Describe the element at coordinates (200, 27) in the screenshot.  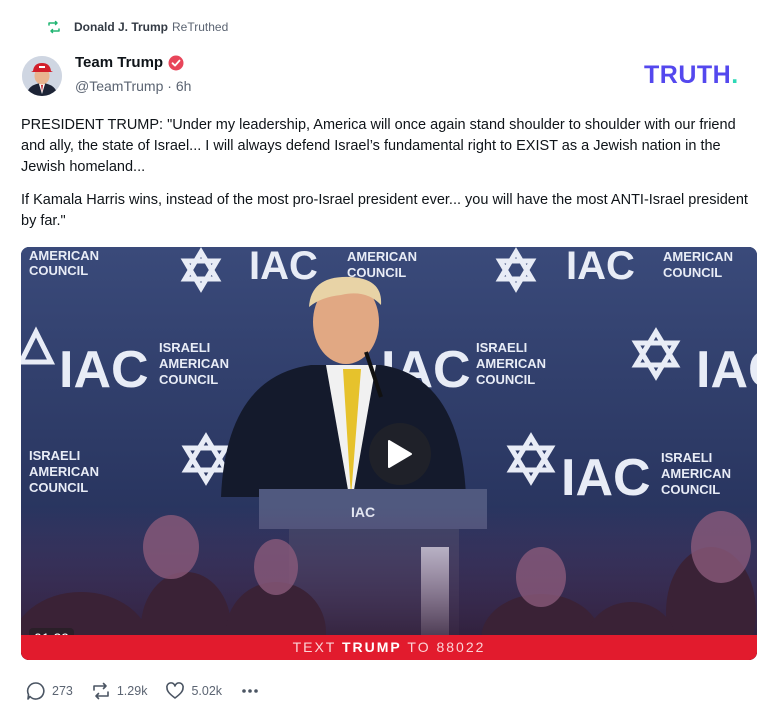
I see `retruth-action-label: ReTruthed` at that location.